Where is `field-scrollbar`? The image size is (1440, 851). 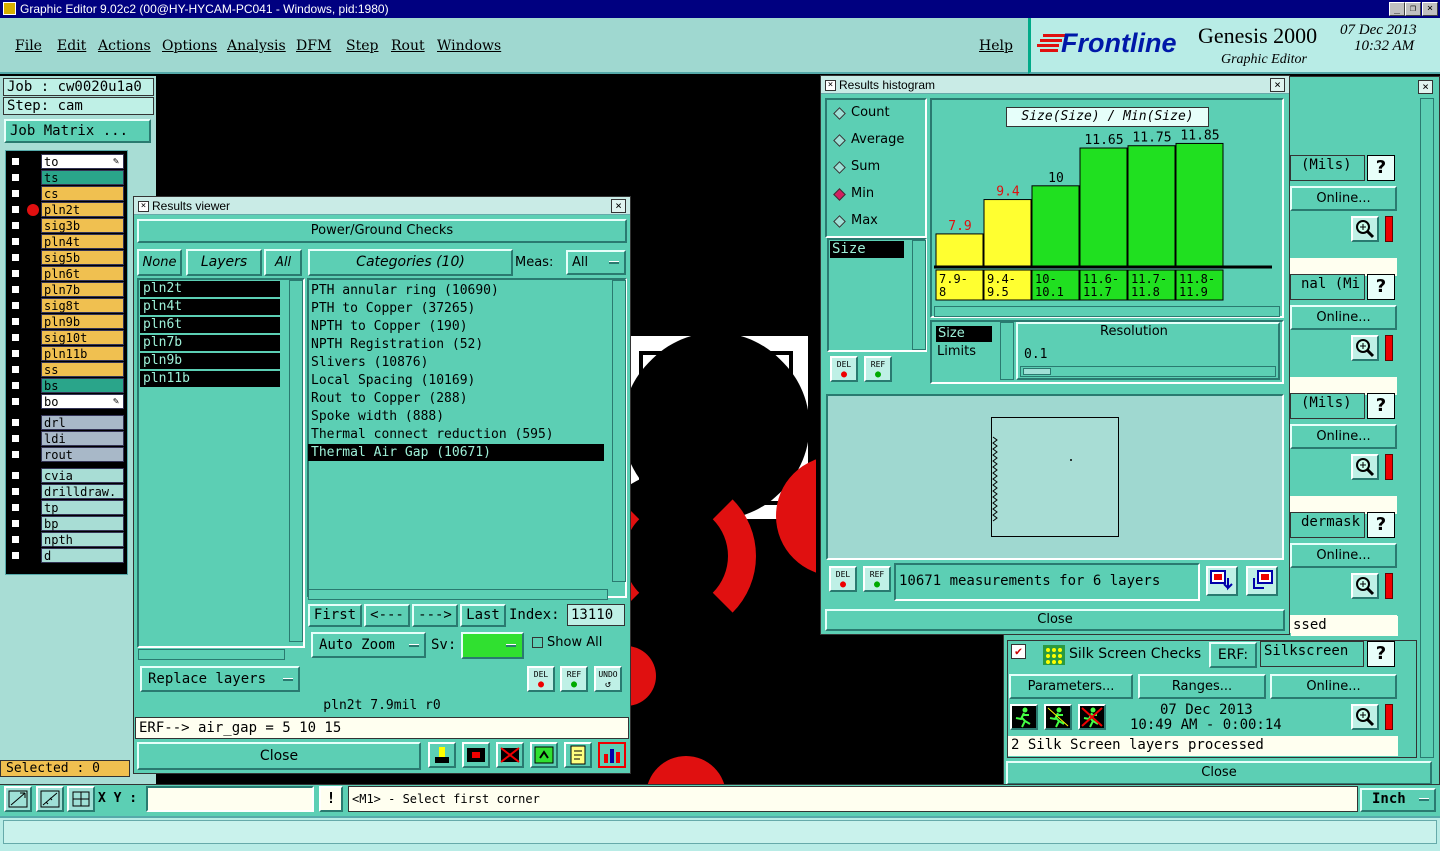
field-scrollbar is located at coordinates (919, 295).